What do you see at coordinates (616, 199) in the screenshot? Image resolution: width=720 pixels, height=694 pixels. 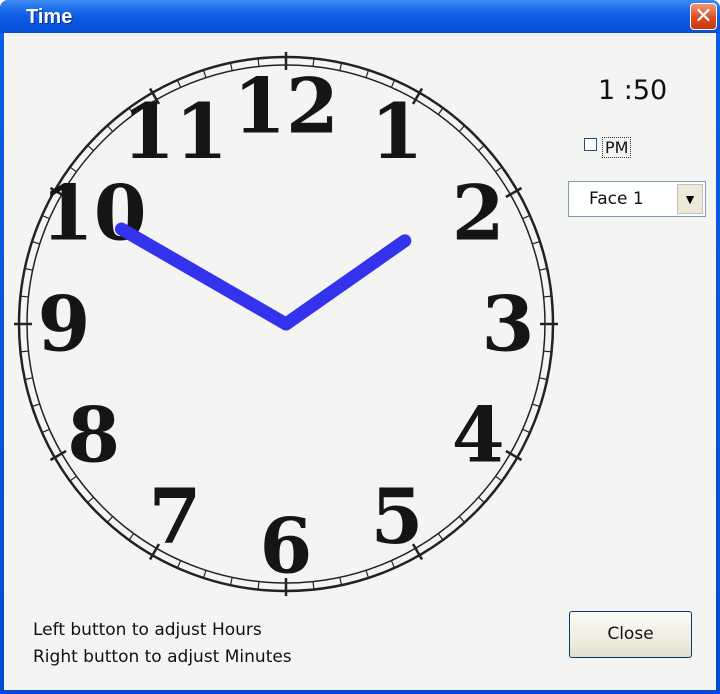 I see `face-select-value: Face 1` at bounding box center [616, 199].